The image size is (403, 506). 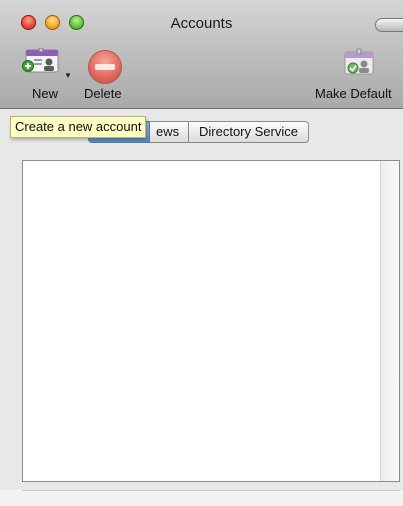 What do you see at coordinates (41, 62) in the screenshot?
I see `new-account-icon` at bounding box center [41, 62].